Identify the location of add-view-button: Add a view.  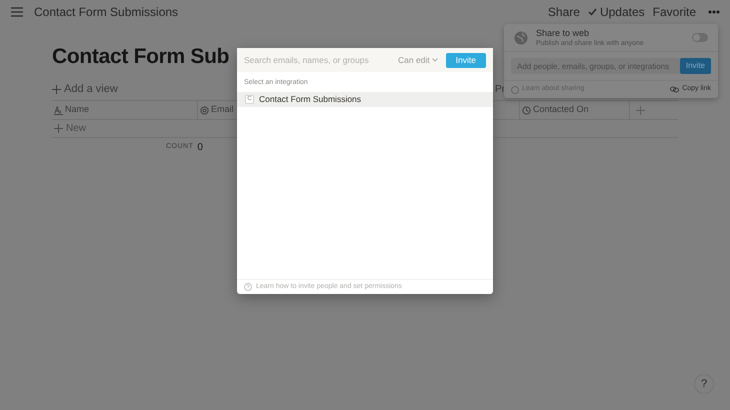
(85, 89).